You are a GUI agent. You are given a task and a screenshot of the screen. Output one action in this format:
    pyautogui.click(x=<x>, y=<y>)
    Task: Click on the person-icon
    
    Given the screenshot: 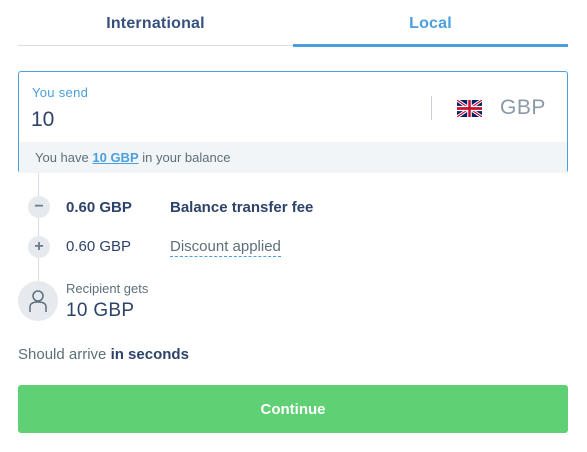 What is the action you would take?
    pyautogui.click(x=38, y=301)
    